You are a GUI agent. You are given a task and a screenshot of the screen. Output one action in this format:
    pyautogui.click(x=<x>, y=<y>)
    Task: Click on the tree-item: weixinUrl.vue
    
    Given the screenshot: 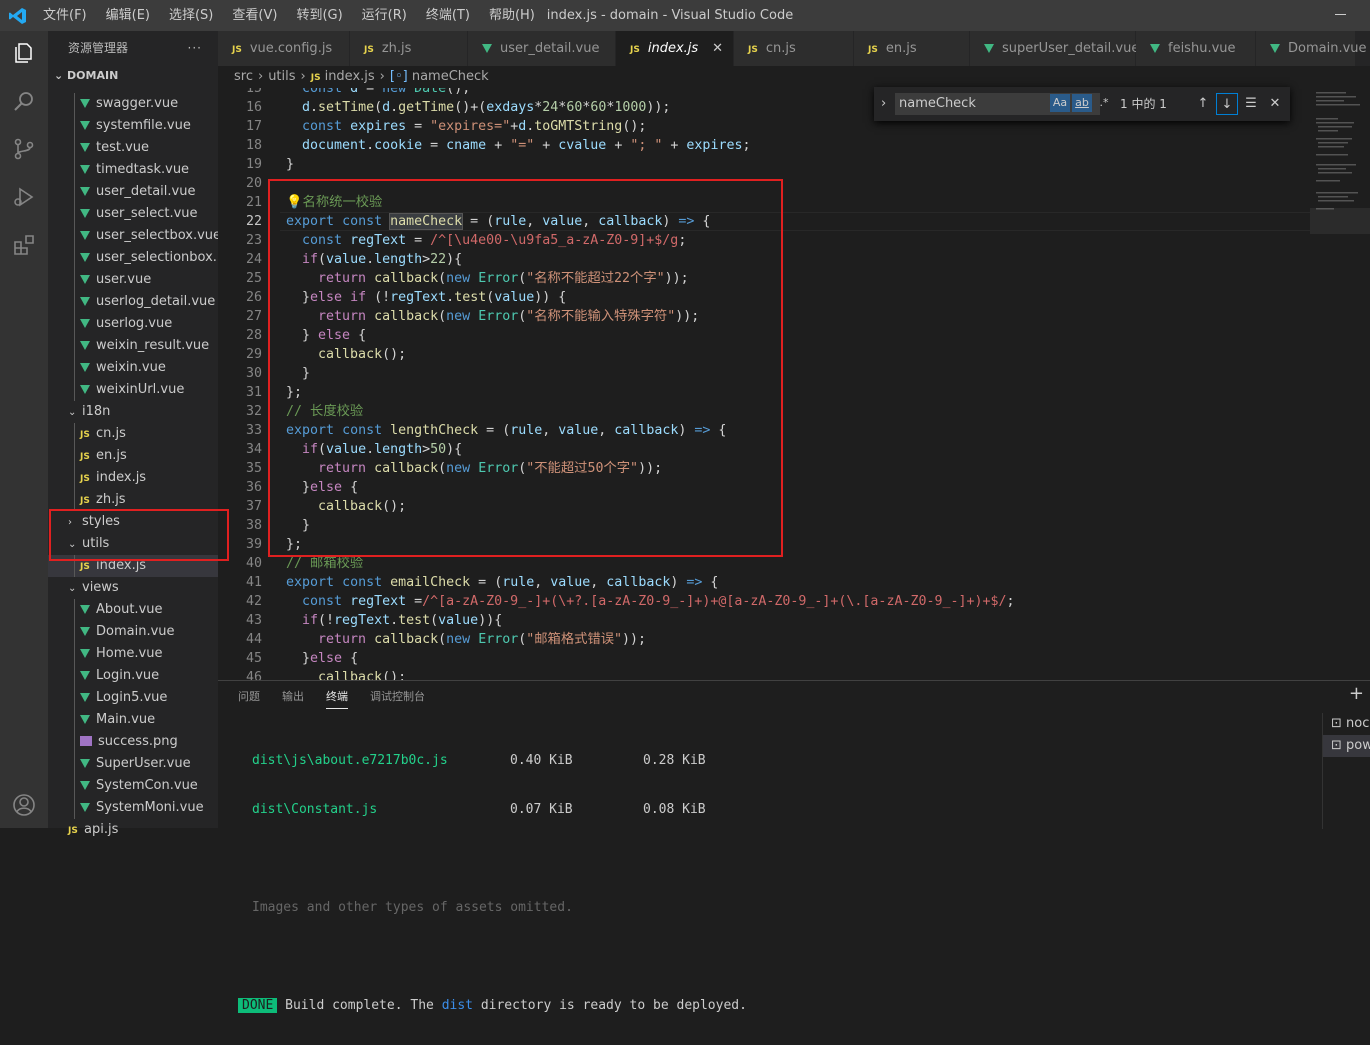 What is the action you would take?
    pyautogui.click(x=133, y=390)
    